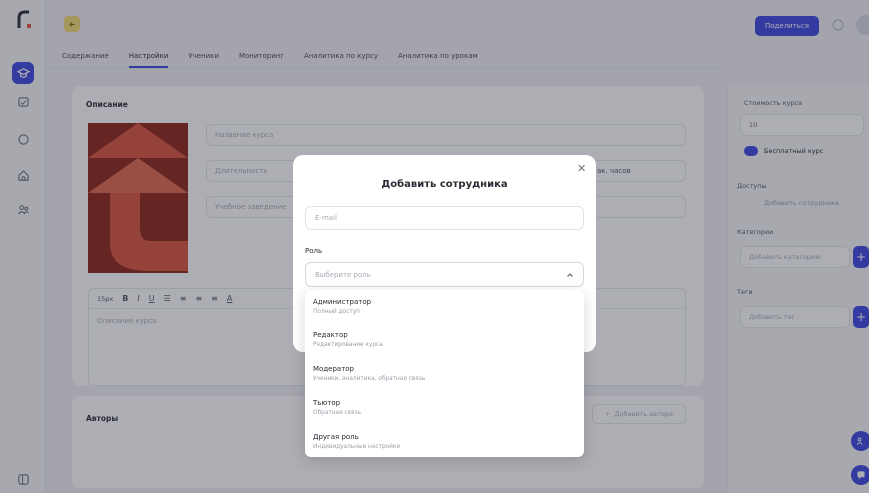 The height and width of the screenshot is (493, 869). Describe the element at coordinates (444, 218) in the screenshot. I see `email-field: E-mail` at that location.